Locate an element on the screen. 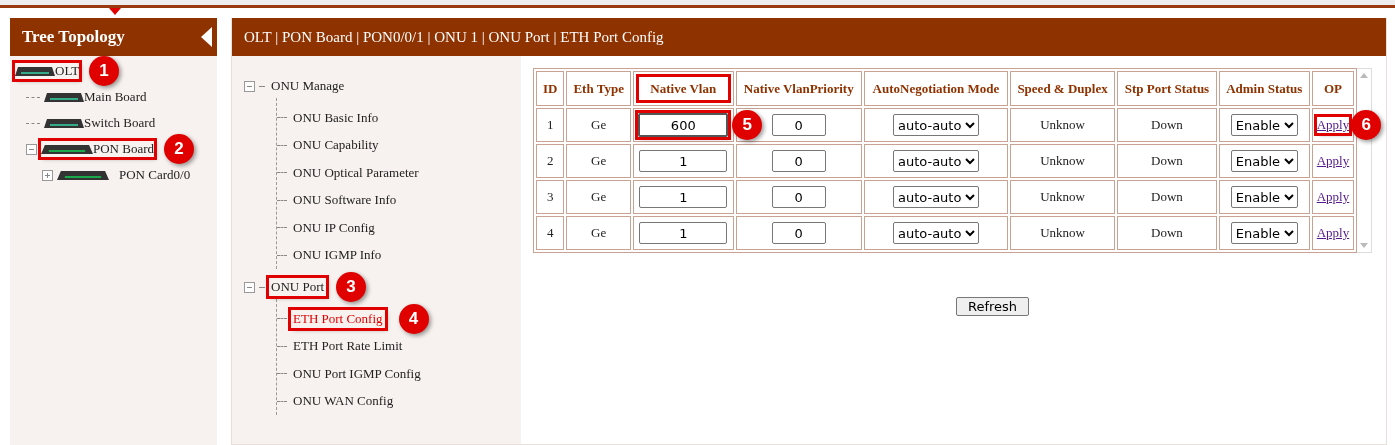  menu-item: ETH Port Config is located at coordinates (338, 318).